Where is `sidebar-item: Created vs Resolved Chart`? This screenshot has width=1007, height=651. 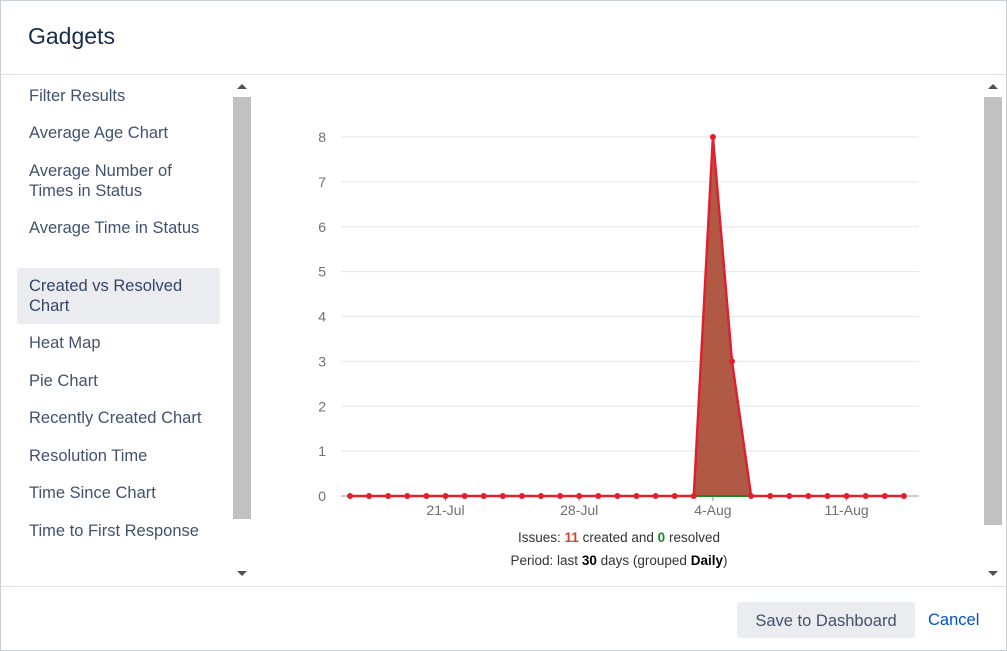
sidebar-item: Created vs Resolved Chart is located at coordinates (118, 296).